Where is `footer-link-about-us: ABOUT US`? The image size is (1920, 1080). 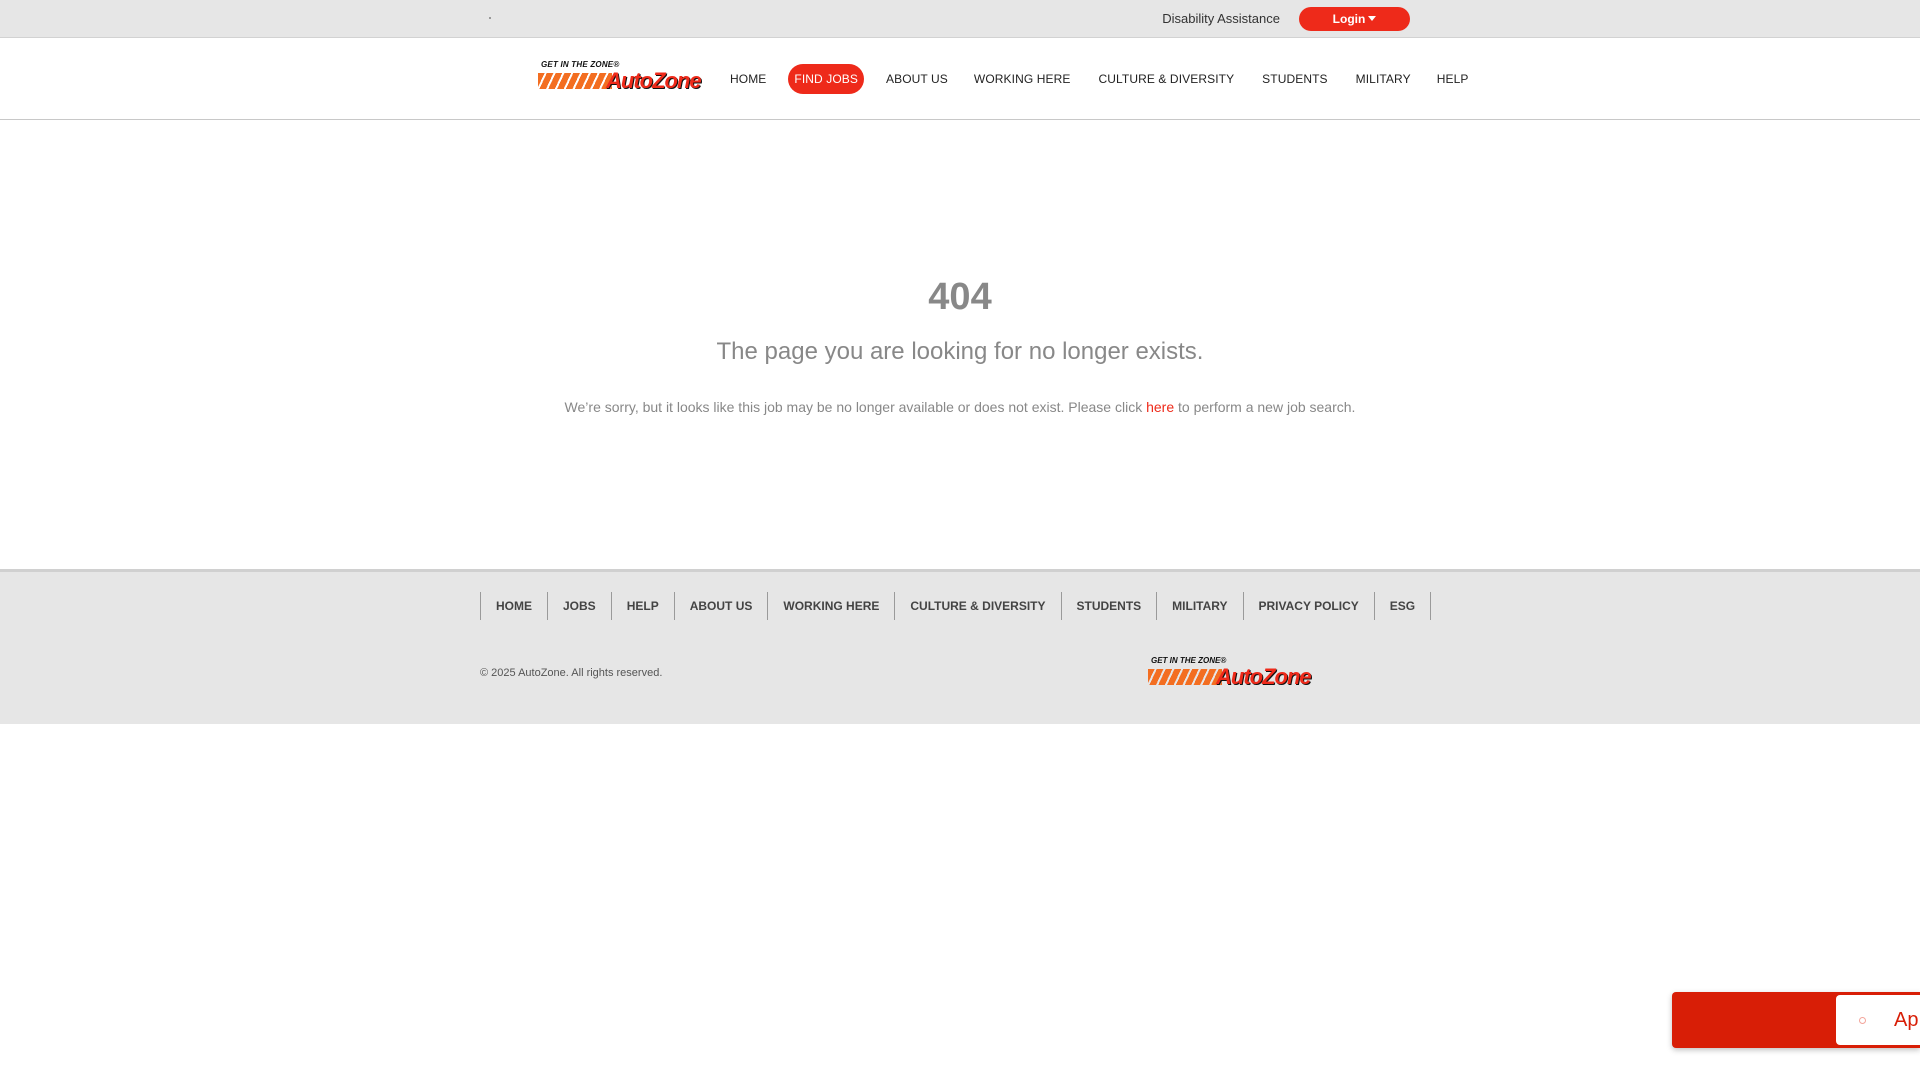
footer-link-about-us: ABOUT US is located at coordinates (722, 606).